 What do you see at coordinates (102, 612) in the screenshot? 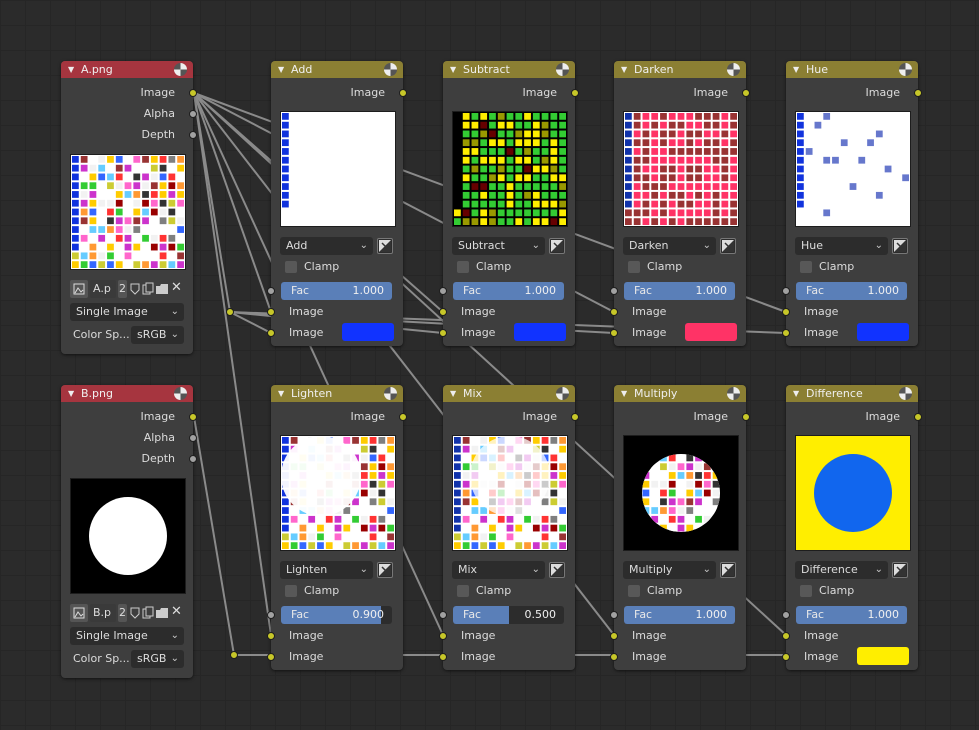
I see `image-filename: B.p` at bounding box center [102, 612].